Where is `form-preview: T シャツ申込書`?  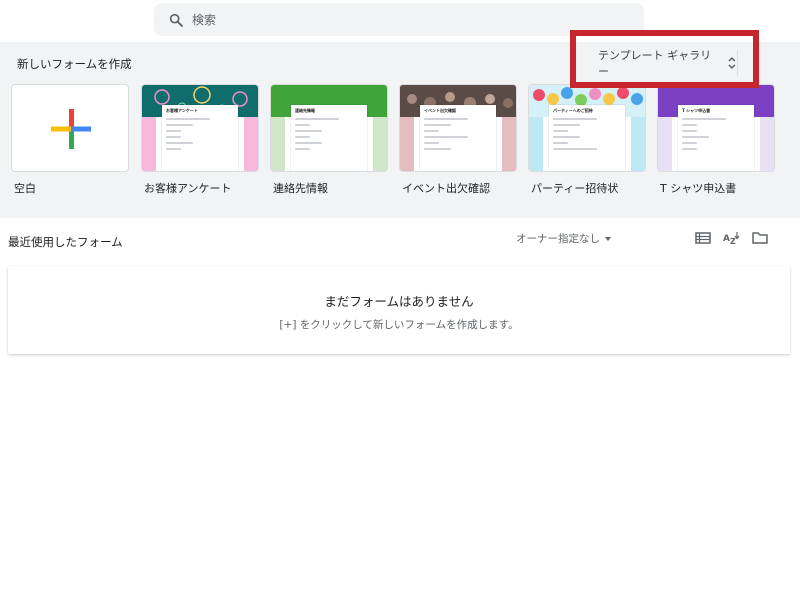 form-preview: T シャツ申込書 is located at coordinates (716, 138).